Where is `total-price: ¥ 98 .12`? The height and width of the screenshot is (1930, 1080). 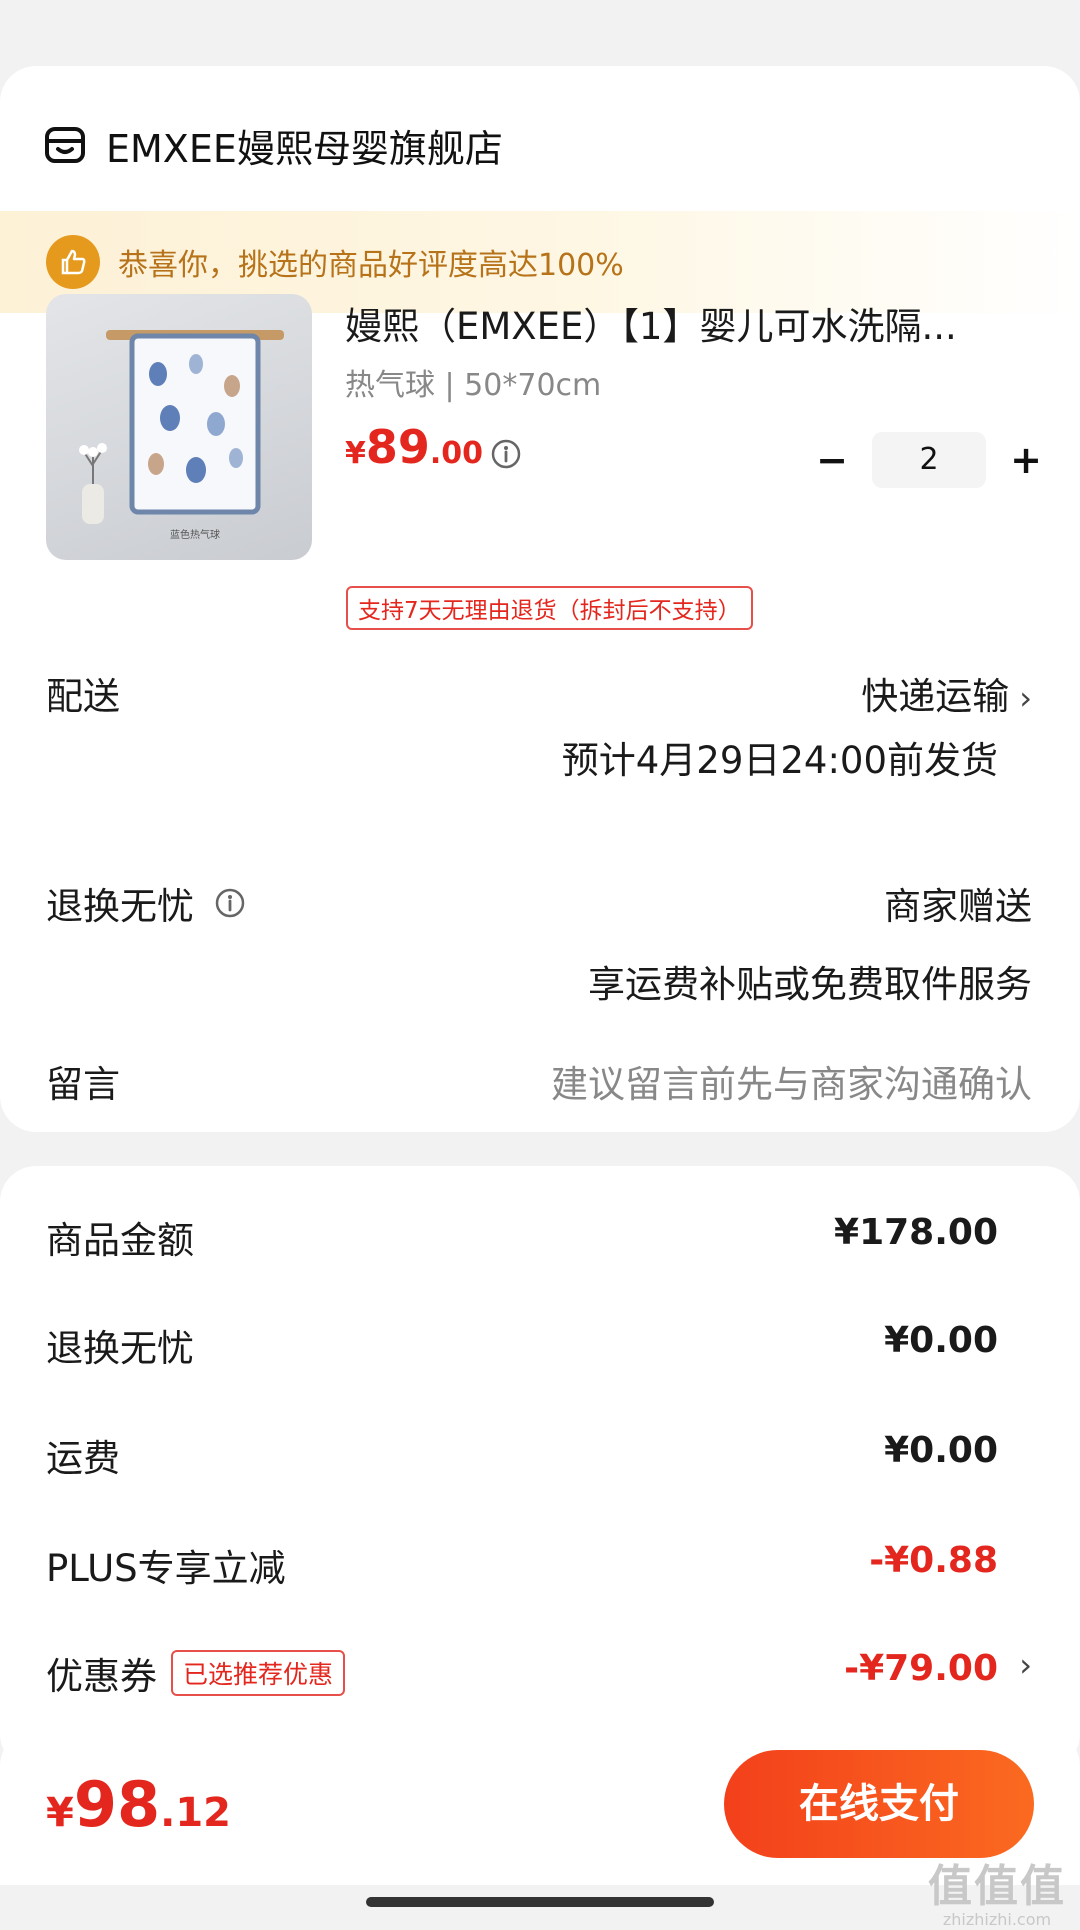
total-price: ¥ 98 .12 is located at coordinates (138, 1804).